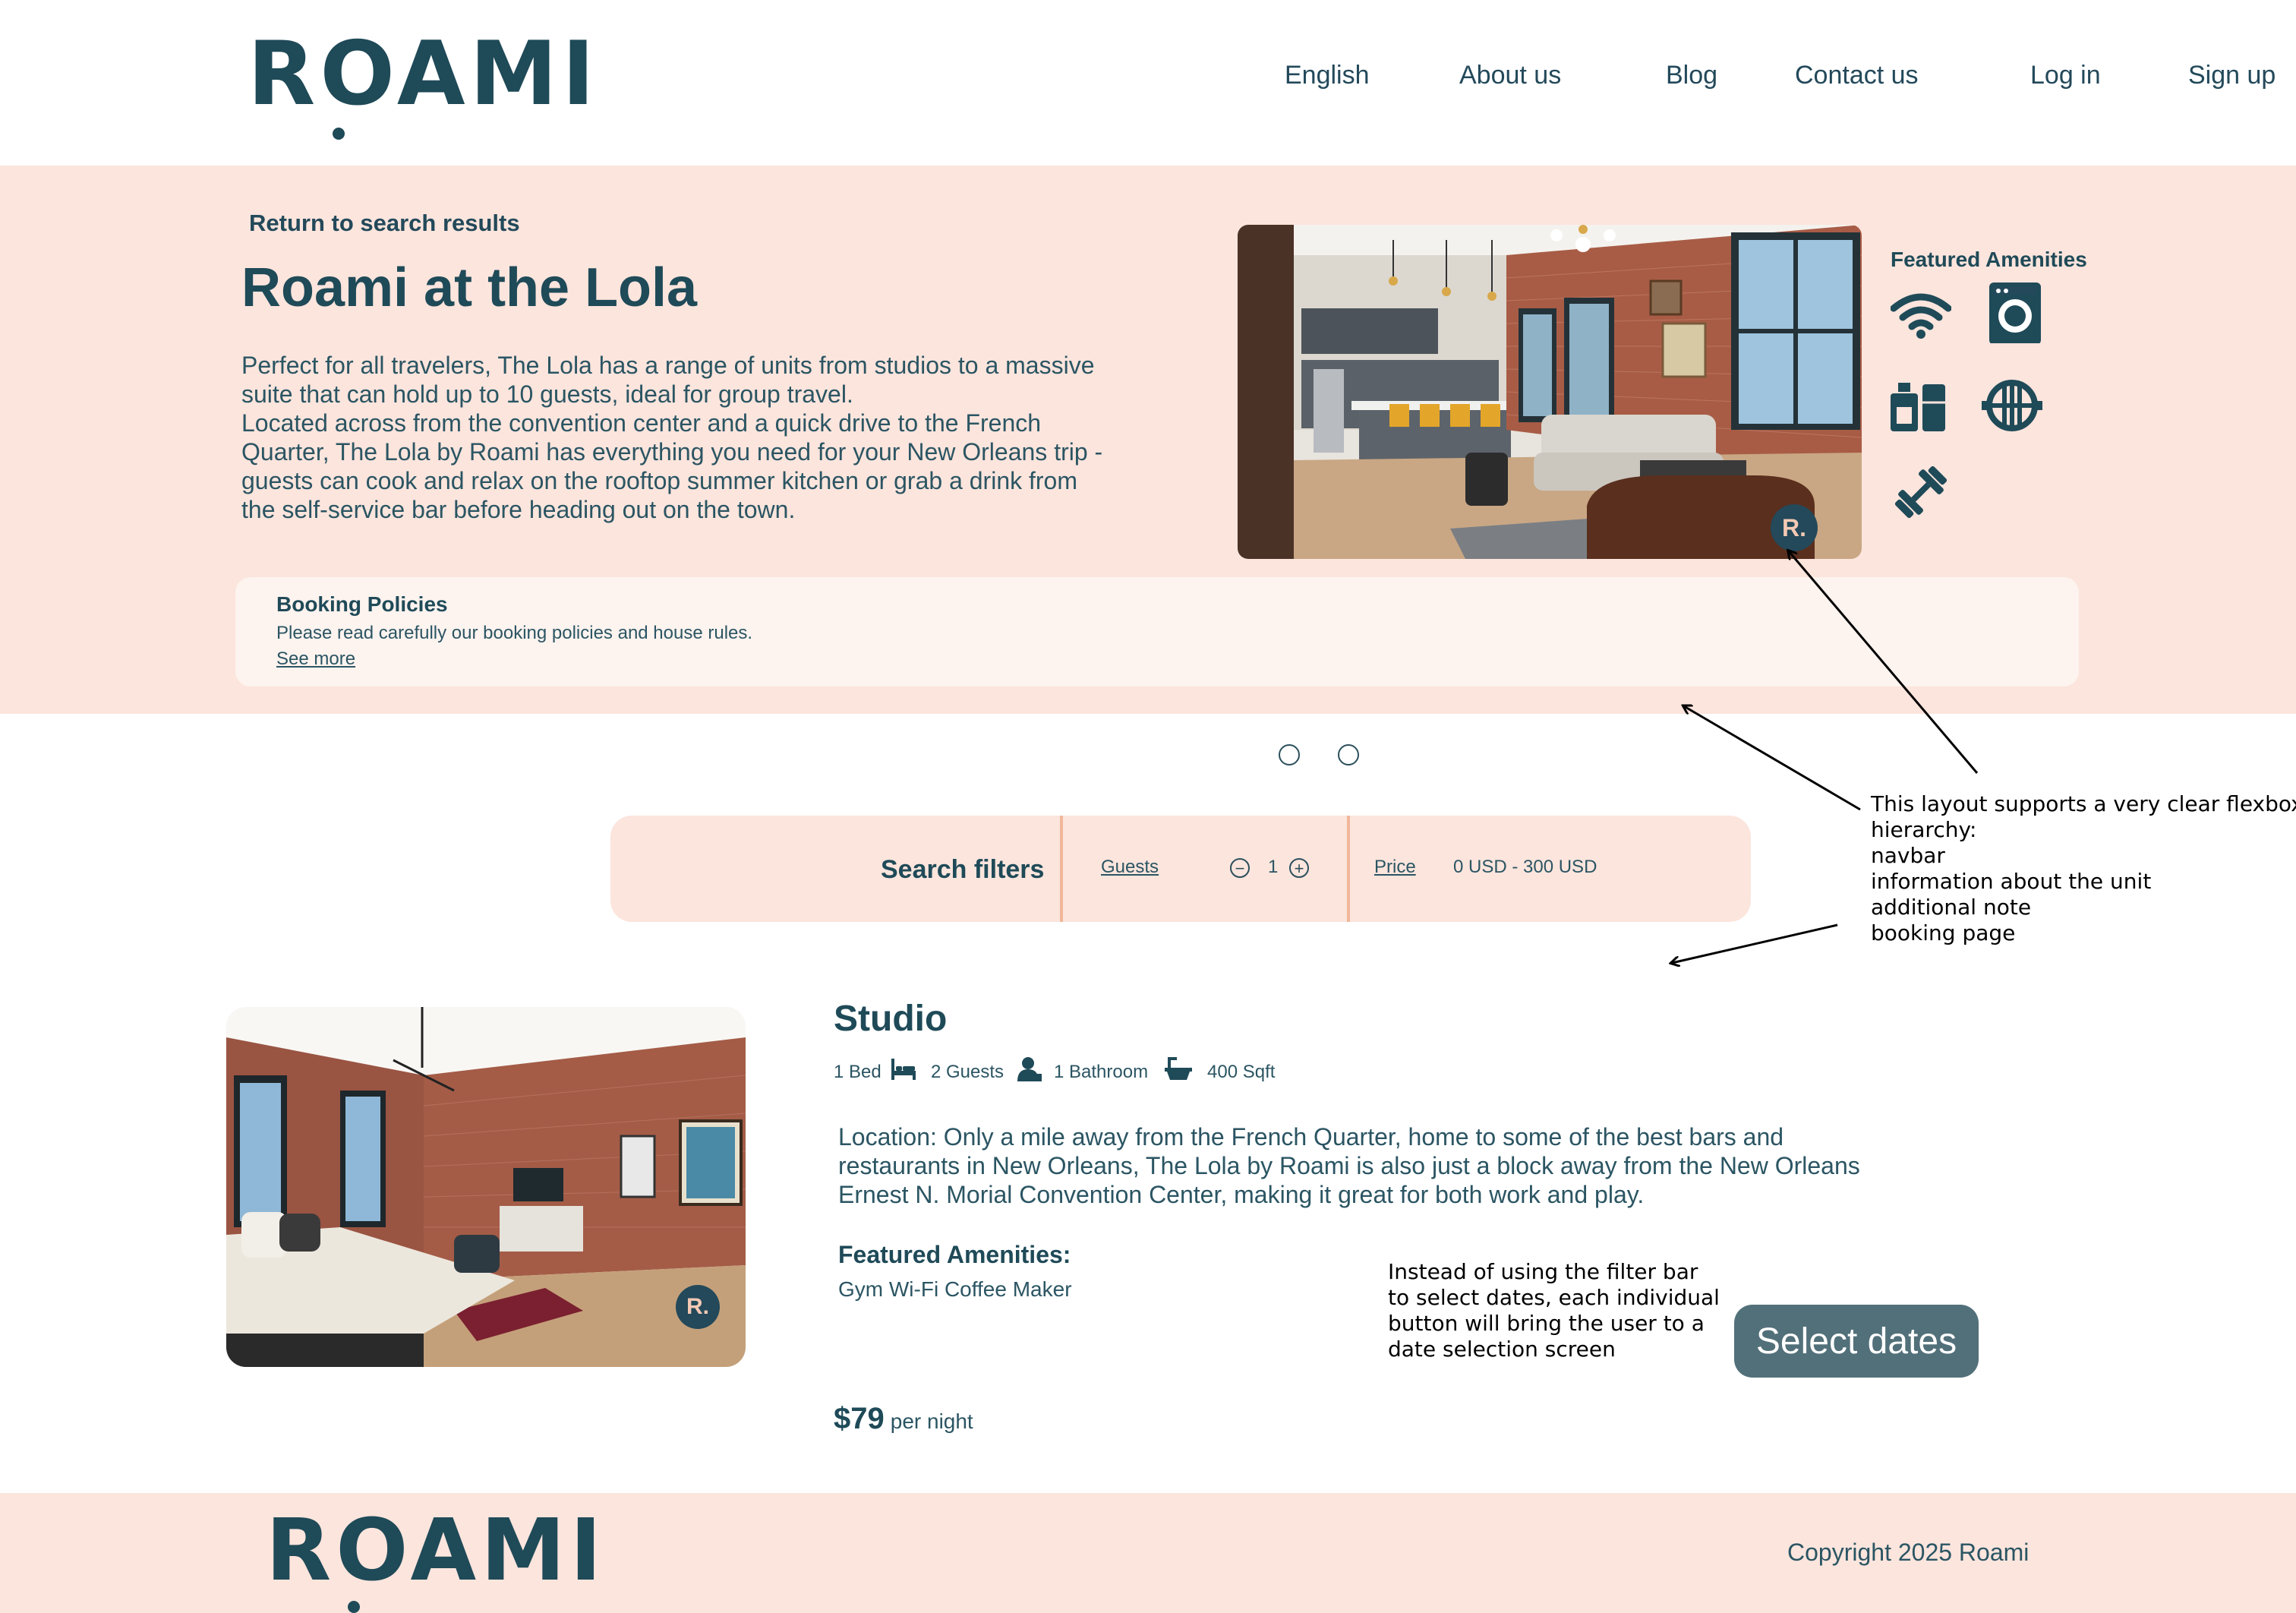 The height and width of the screenshot is (1613, 2296). Describe the element at coordinates (955, 1254) in the screenshot. I see `listing-amenities-heading: Featured Amenities:` at that location.